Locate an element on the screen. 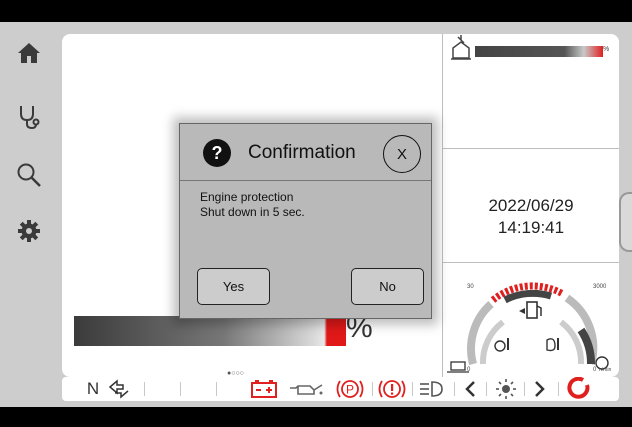 Image resolution: width=632 pixels, height=427 pixels. battery-indicator is located at coordinates (264, 389).